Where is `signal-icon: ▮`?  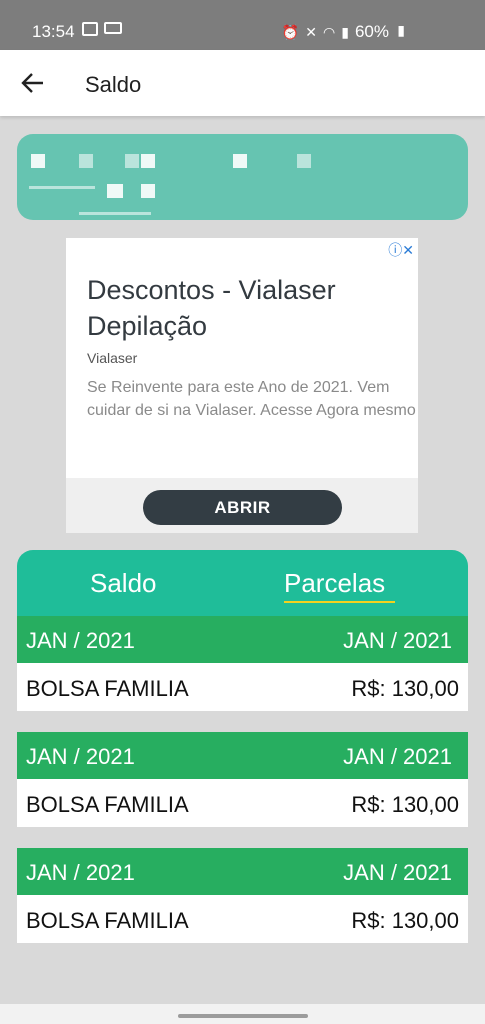
signal-icon: ▮ is located at coordinates (345, 32).